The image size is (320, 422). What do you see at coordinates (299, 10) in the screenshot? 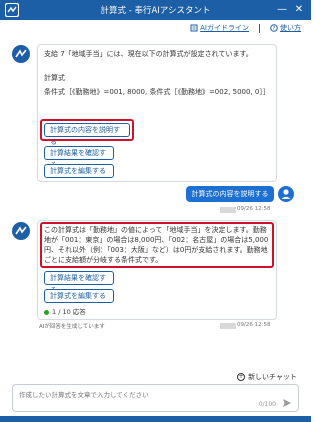
I see `close-button: ✕` at bounding box center [299, 10].